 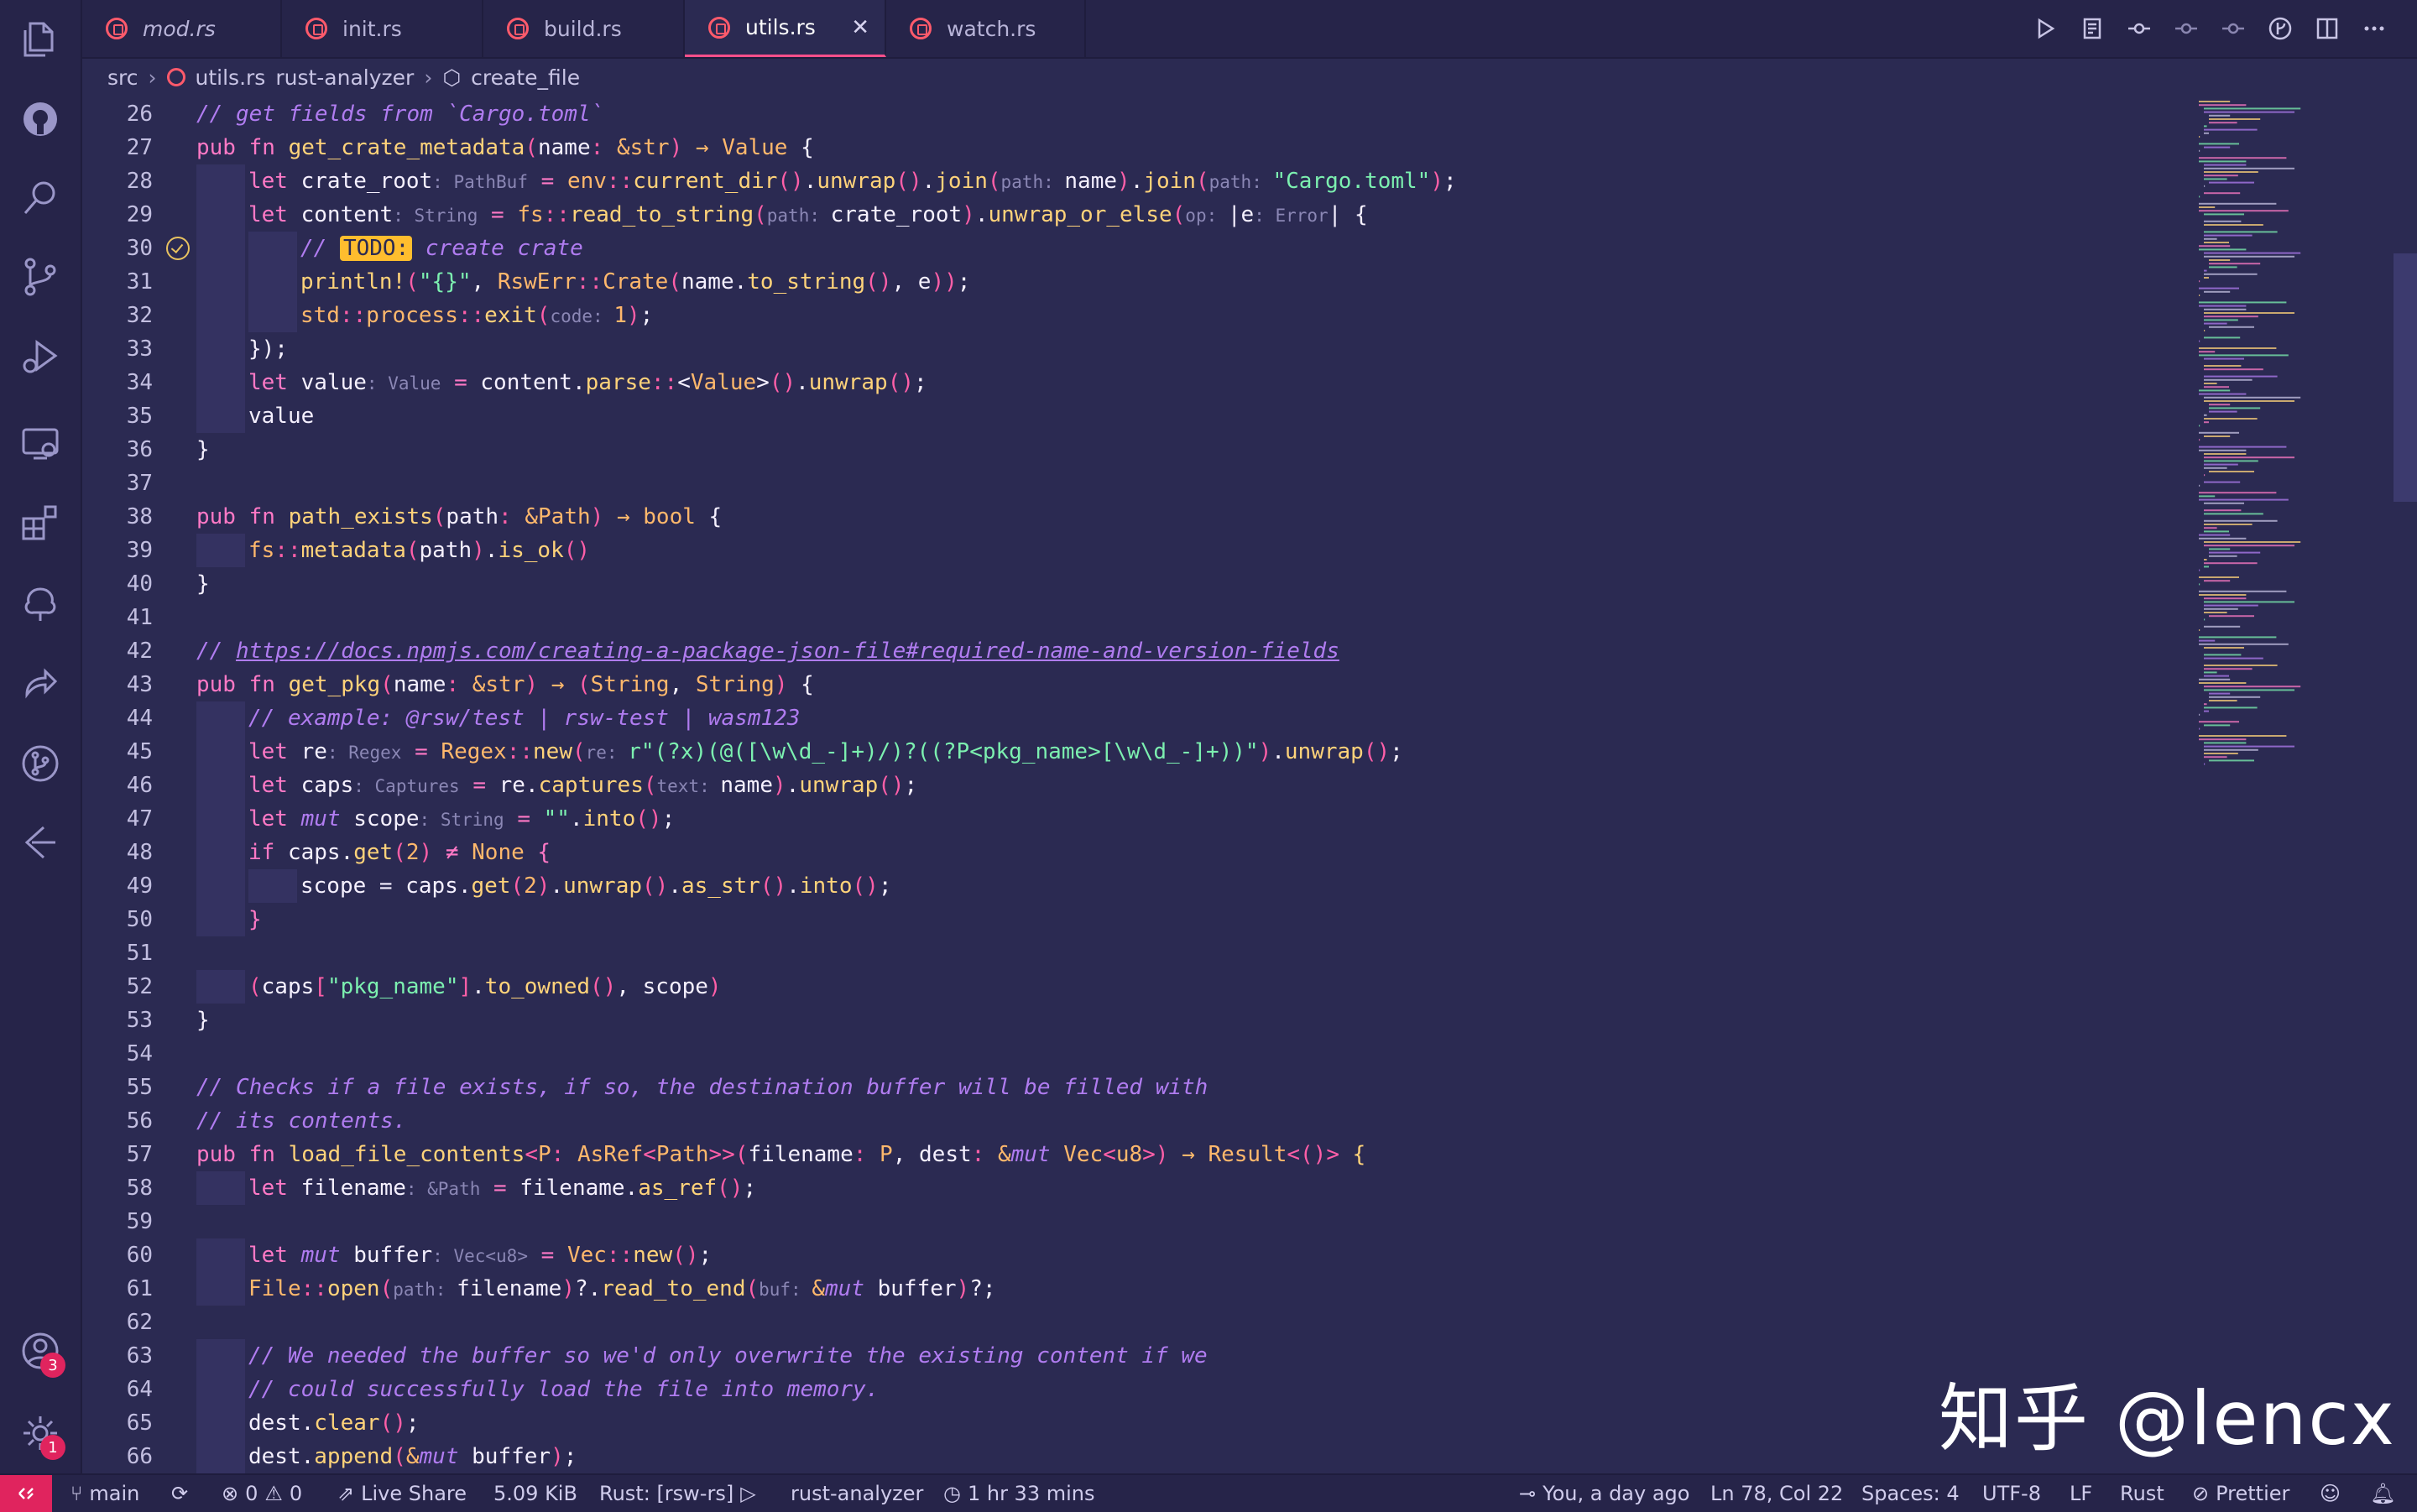 What do you see at coordinates (178, 249) in the screenshot?
I see `todo-check-icon` at bounding box center [178, 249].